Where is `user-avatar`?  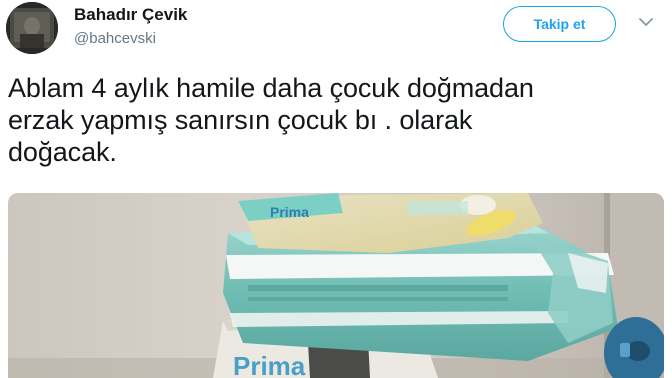 user-avatar is located at coordinates (32, 28).